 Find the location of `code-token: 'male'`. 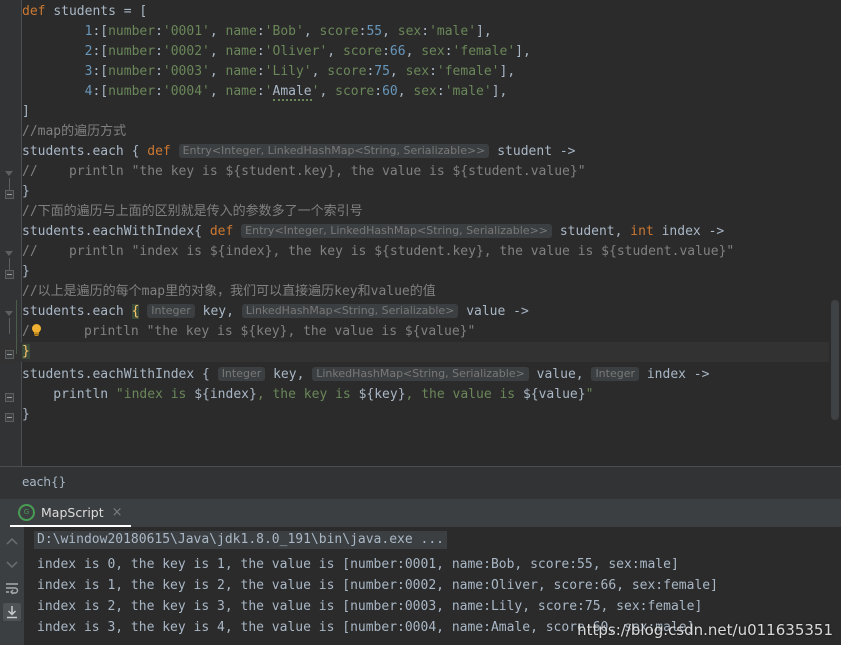

code-token: 'male' is located at coordinates (453, 31).